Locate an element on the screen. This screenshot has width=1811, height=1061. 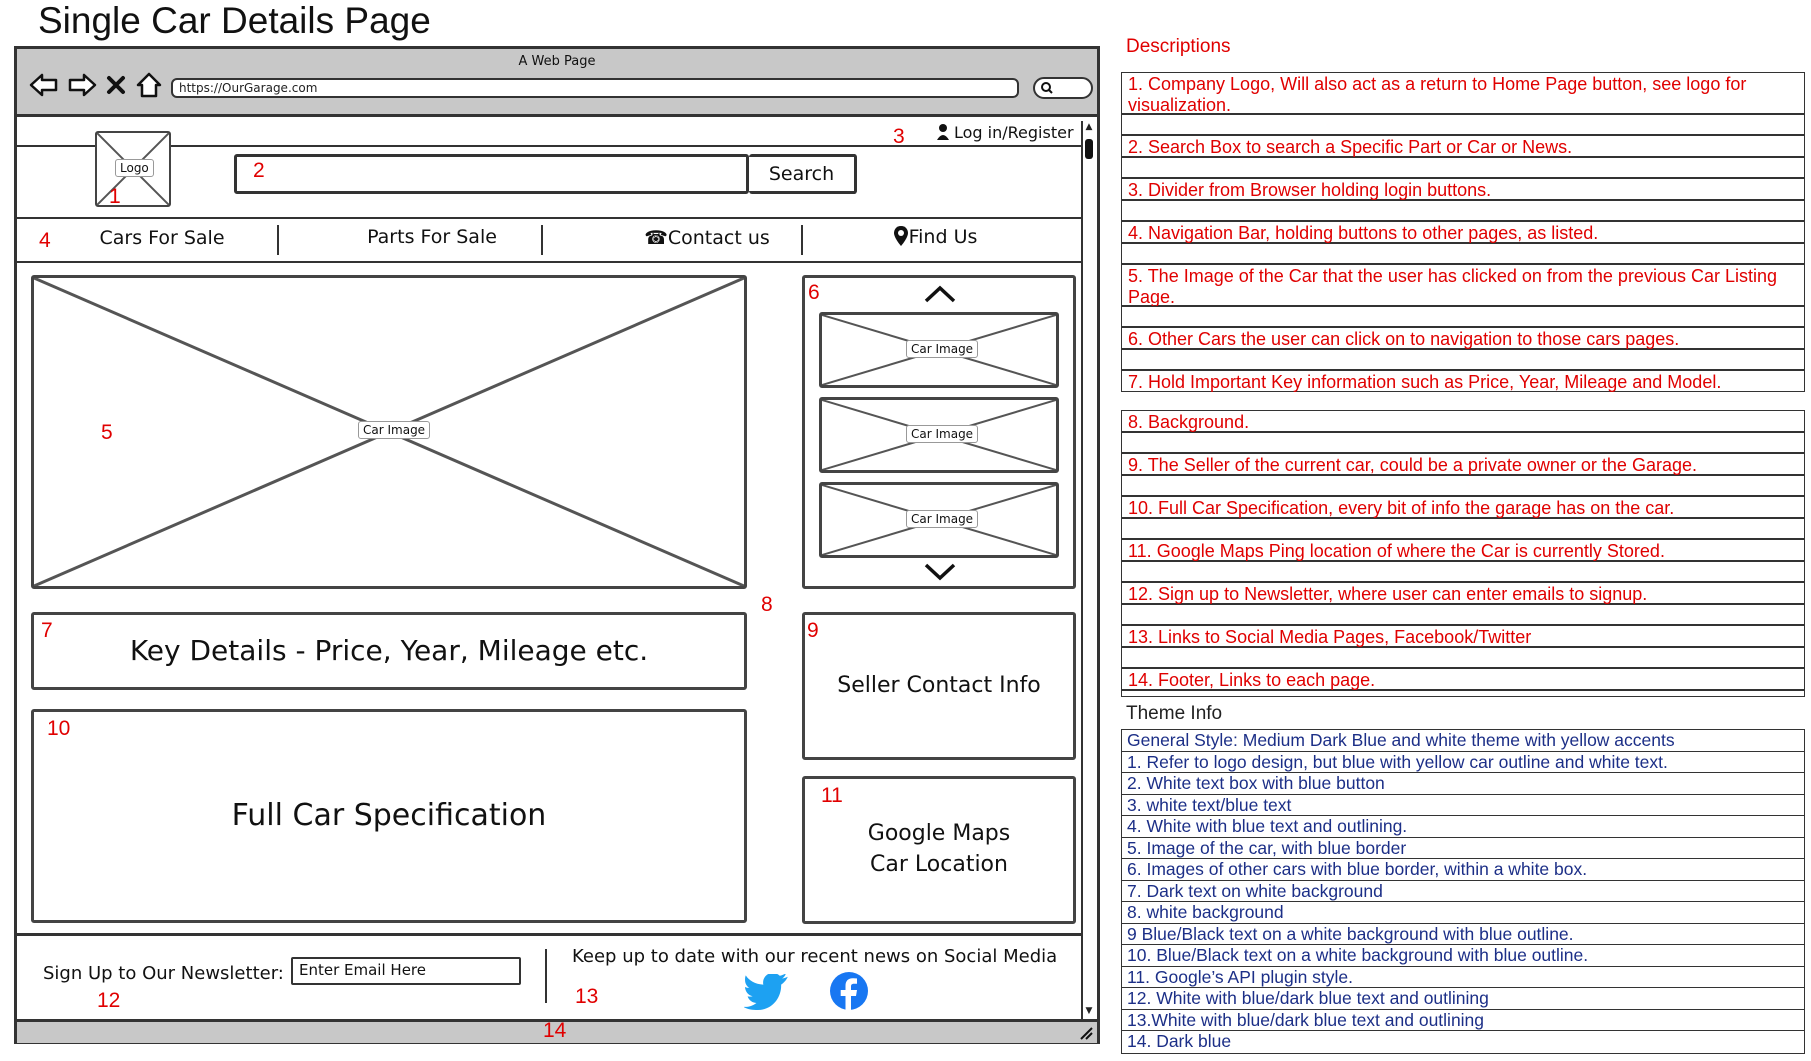
main-car-image: Car Image is located at coordinates (389, 432).